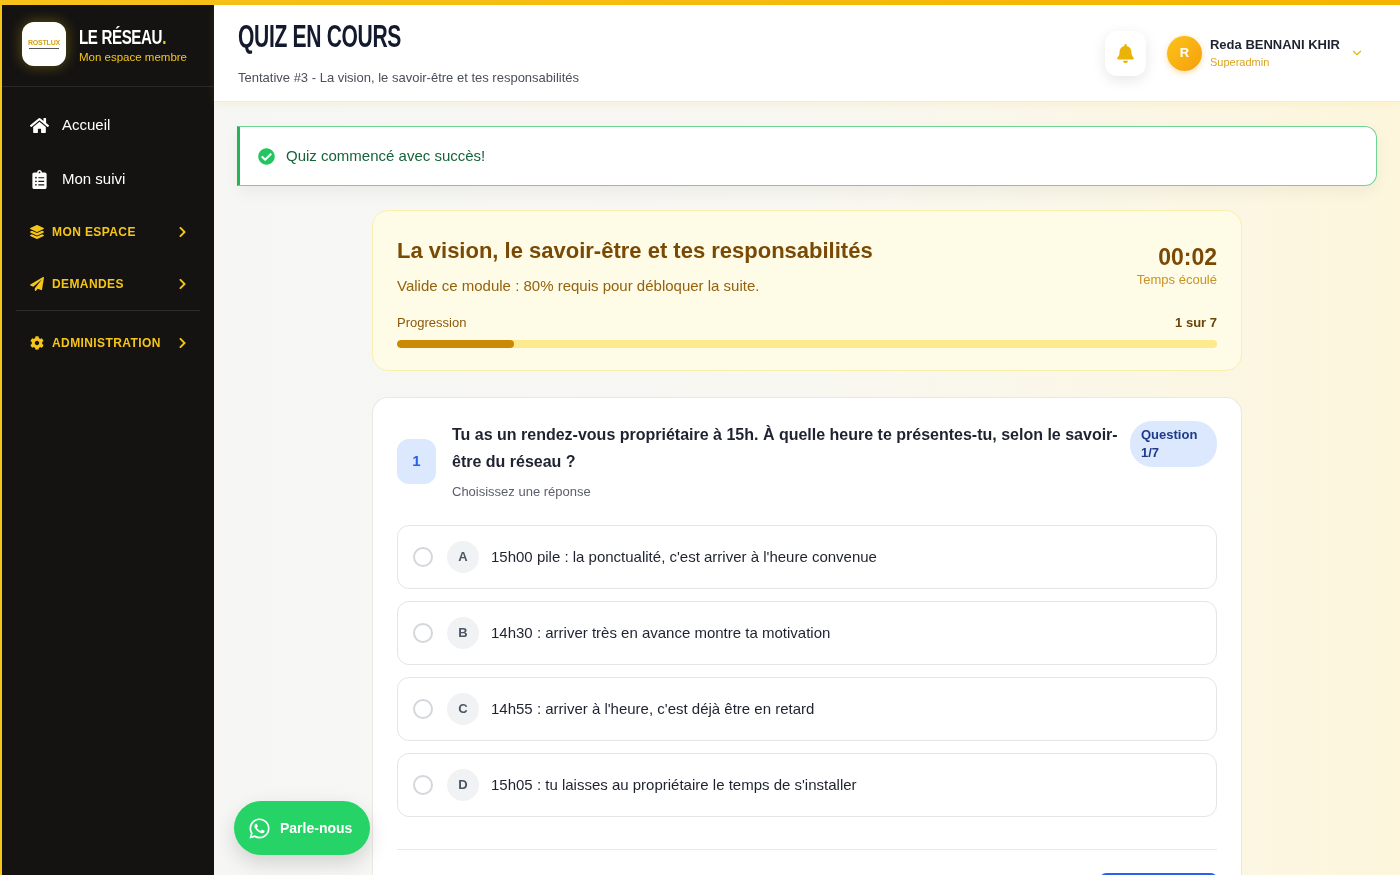 The image size is (1400, 875). I want to click on clipboard-icon, so click(39, 179).